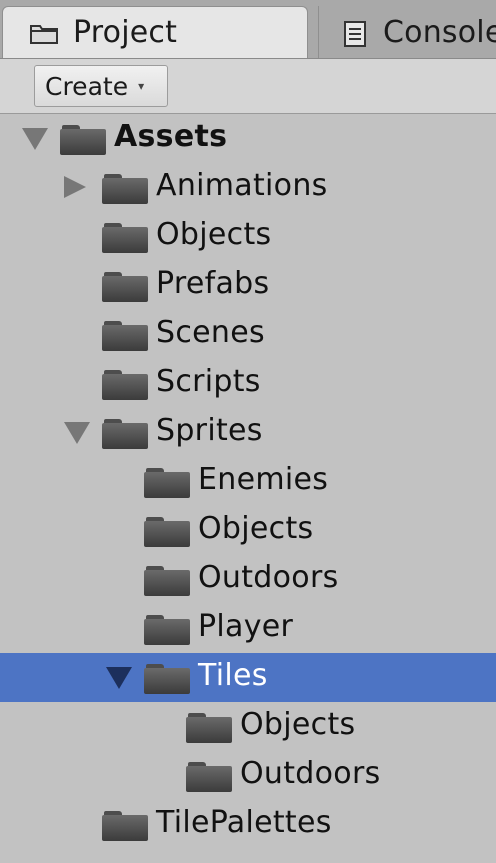  I want to click on tab-bar: Project Console, so click(248, 29).